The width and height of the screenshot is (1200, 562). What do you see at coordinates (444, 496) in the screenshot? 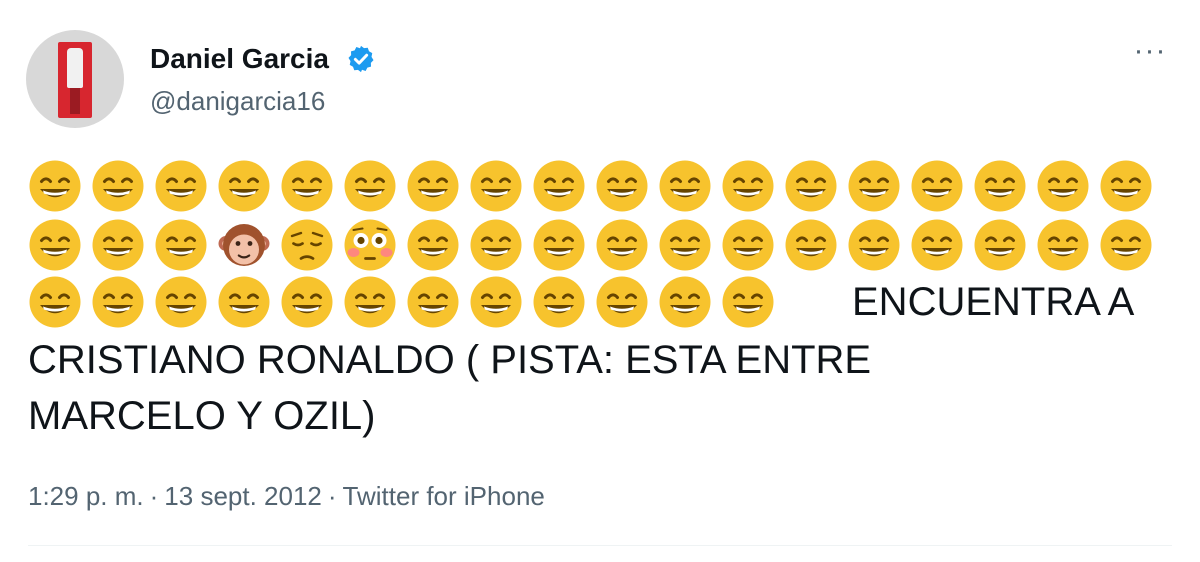
I see `tweet-source: Twitter for iPhone` at bounding box center [444, 496].